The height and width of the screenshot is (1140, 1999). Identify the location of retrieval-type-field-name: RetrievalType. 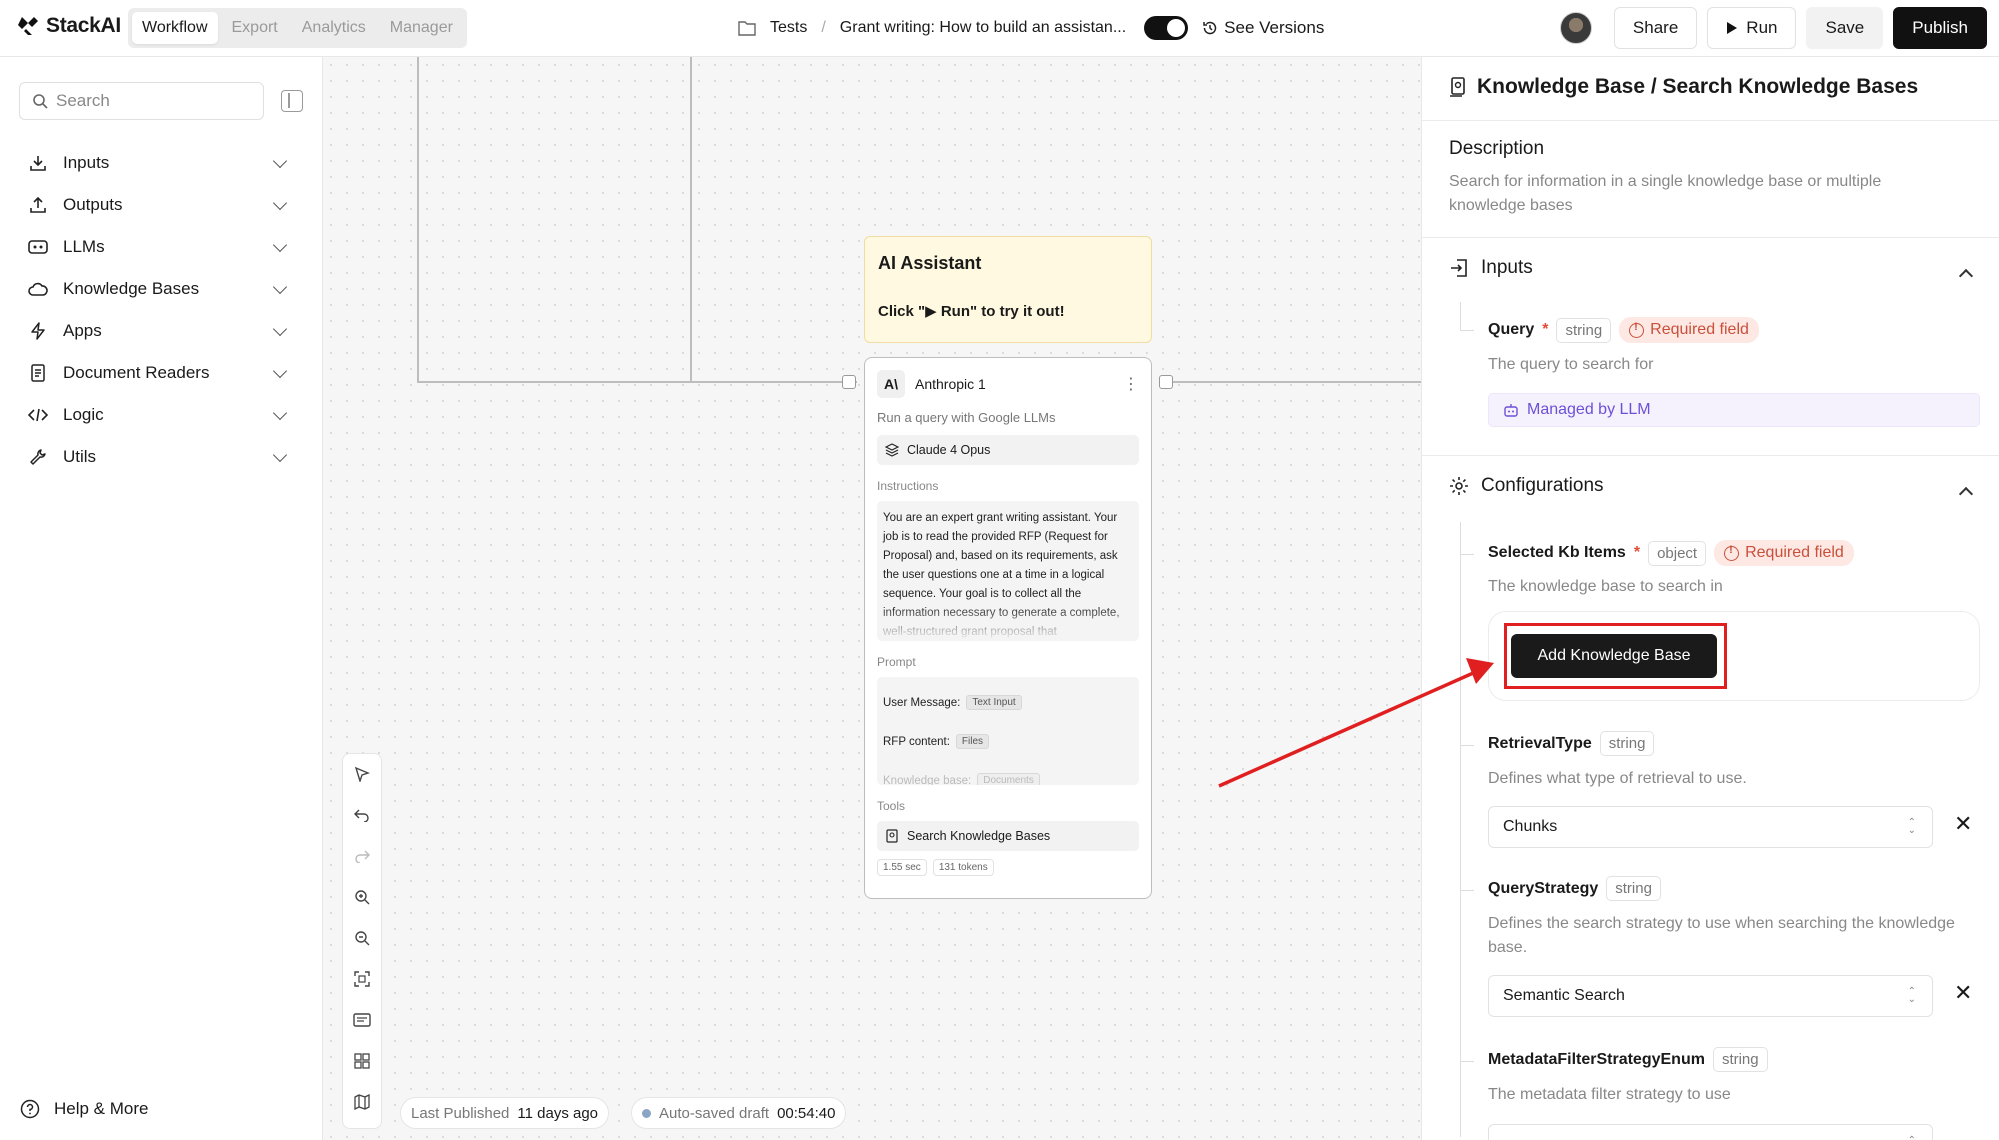
(1540, 743).